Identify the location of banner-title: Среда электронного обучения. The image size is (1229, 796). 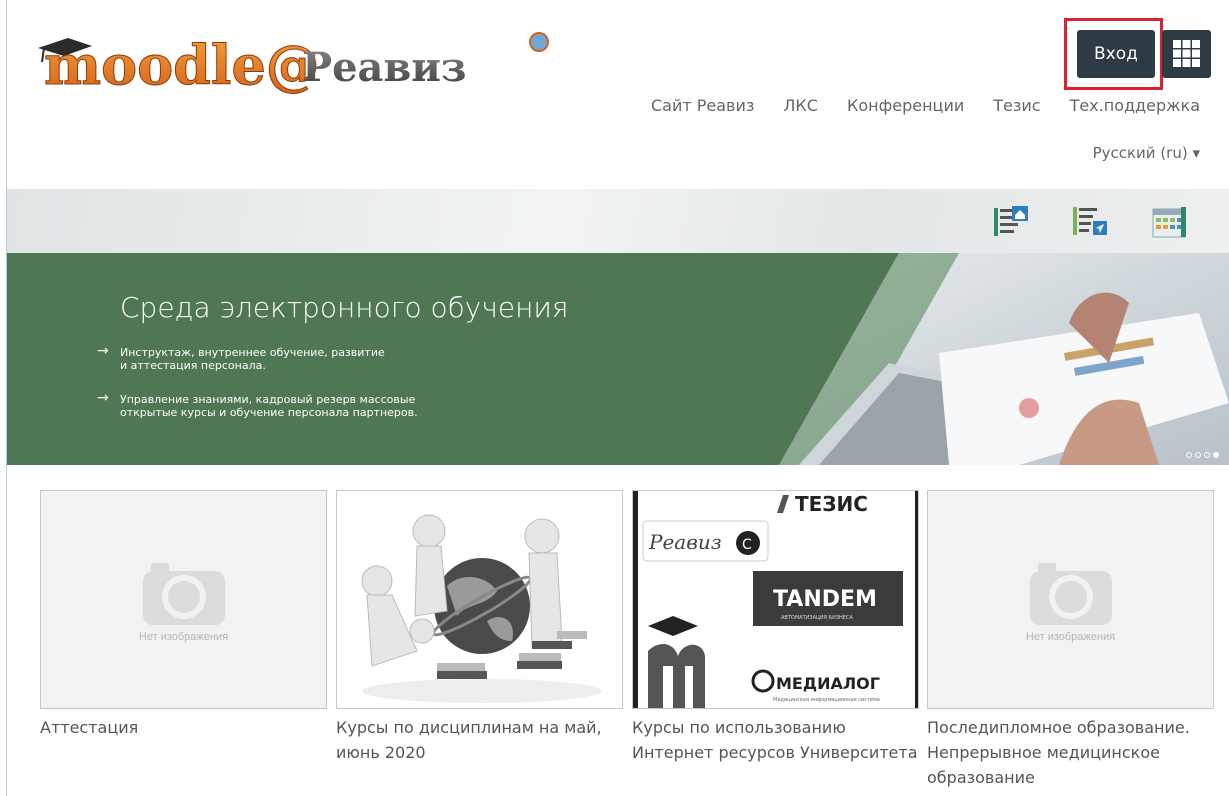
(344, 307).